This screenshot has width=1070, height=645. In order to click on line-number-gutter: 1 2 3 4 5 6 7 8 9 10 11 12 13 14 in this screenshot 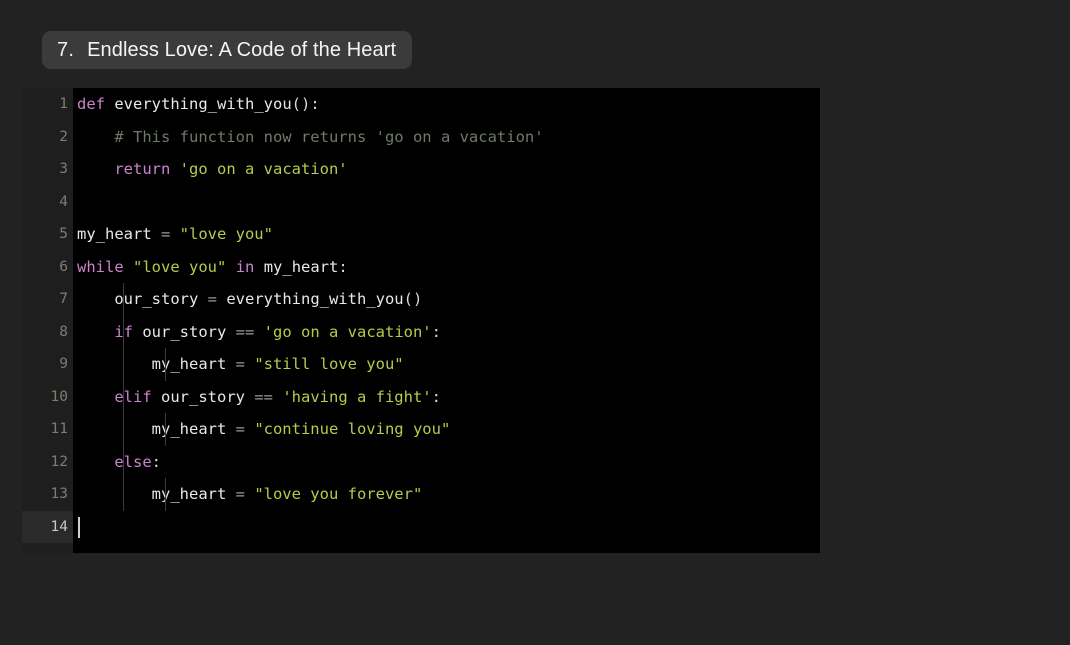, I will do `click(53, 320)`.